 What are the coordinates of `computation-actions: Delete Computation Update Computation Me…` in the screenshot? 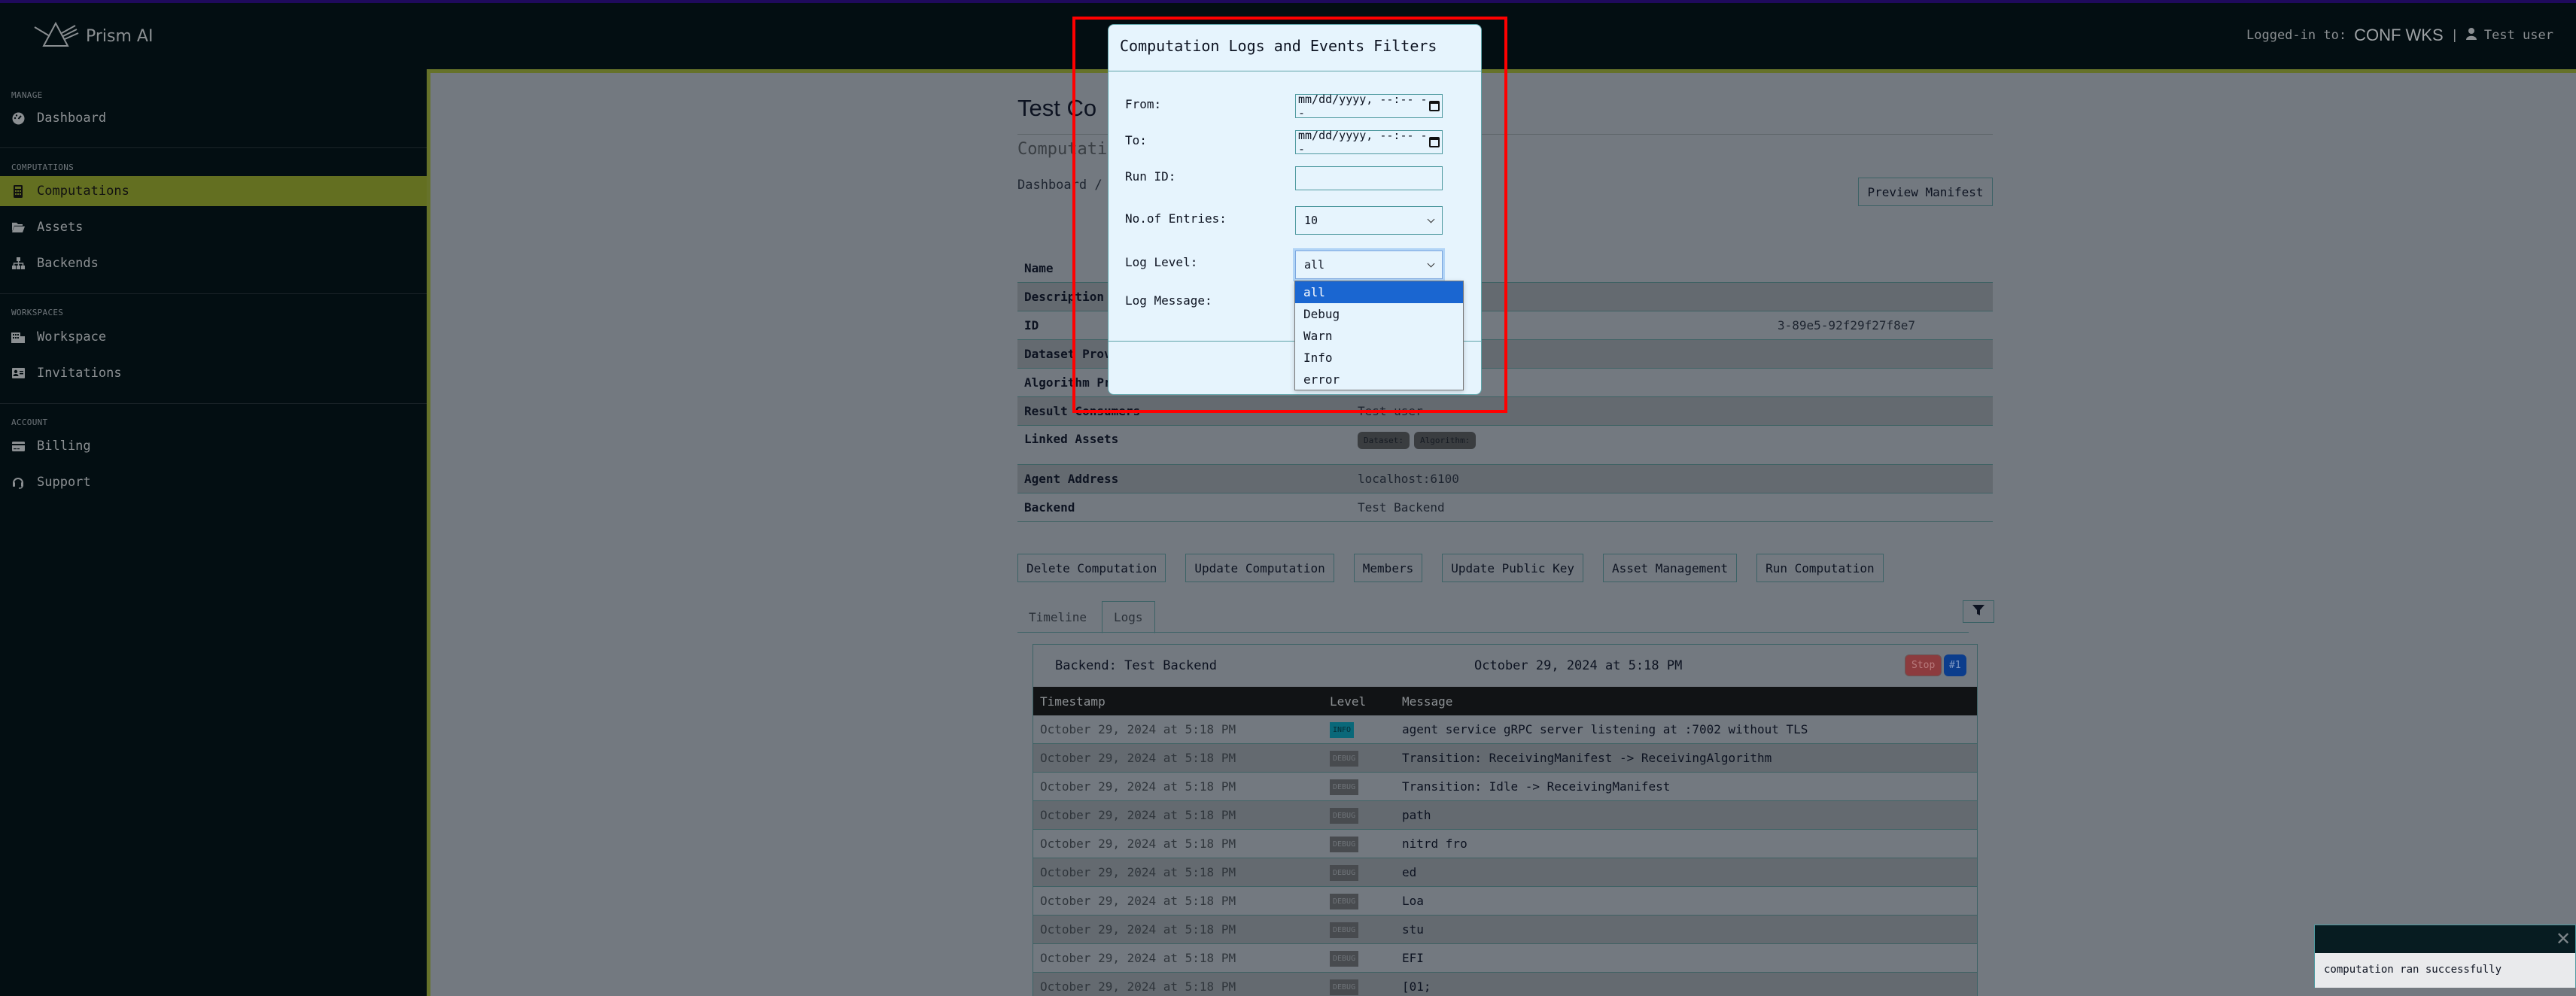 It's located at (1460, 568).